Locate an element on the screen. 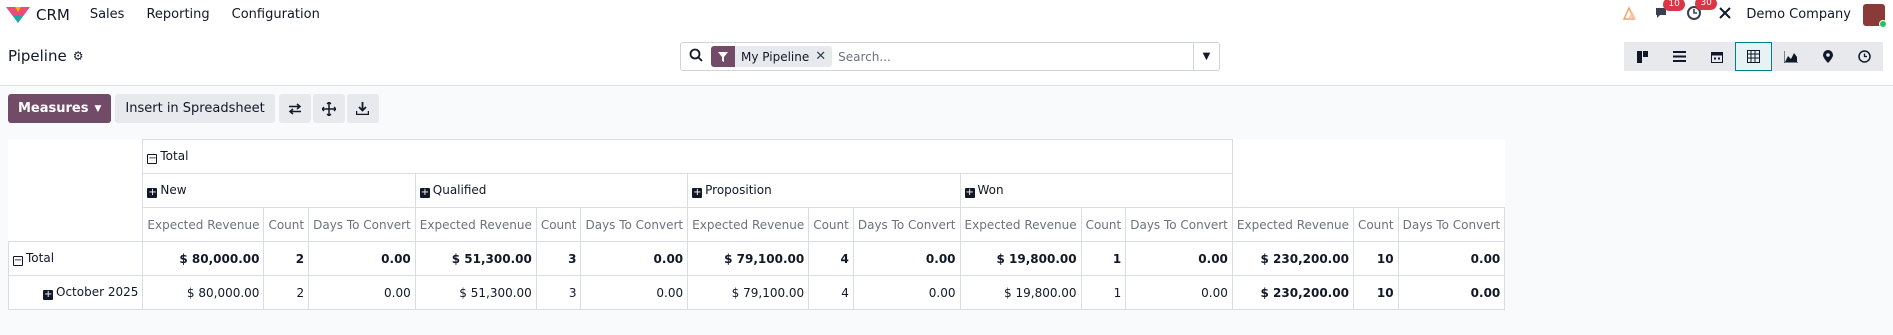 The height and width of the screenshot is (335, 1893). insert-spreadsheet-button: Insert in Spreadsheet is located at coordinates (195, 108).